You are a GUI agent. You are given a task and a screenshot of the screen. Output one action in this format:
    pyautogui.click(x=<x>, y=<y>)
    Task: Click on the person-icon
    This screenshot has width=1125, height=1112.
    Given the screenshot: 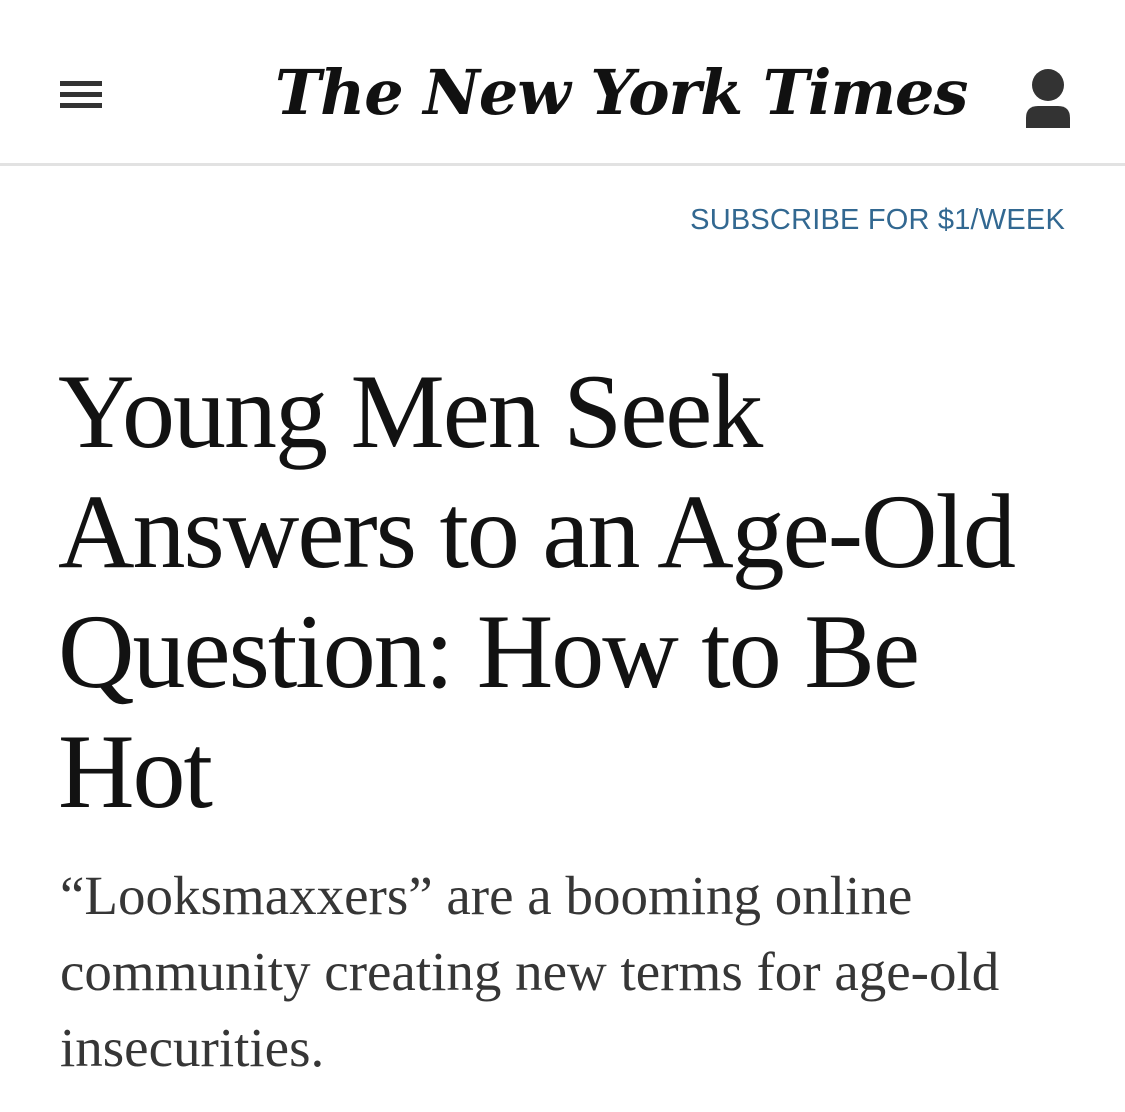 What is the action you would take?
    pyautogui.click(x=1048, y=98)
    